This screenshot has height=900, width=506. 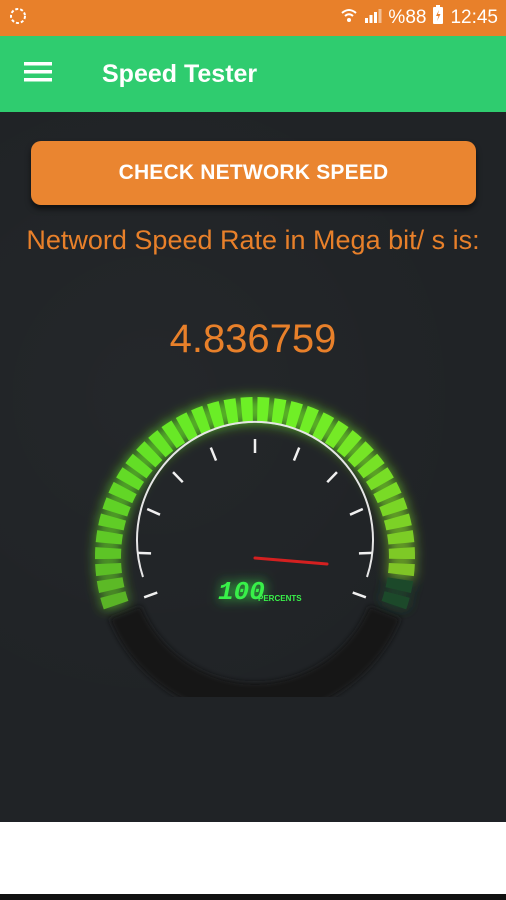 I want to click on rate-value: 4.836759, so click(x=253, y=339).